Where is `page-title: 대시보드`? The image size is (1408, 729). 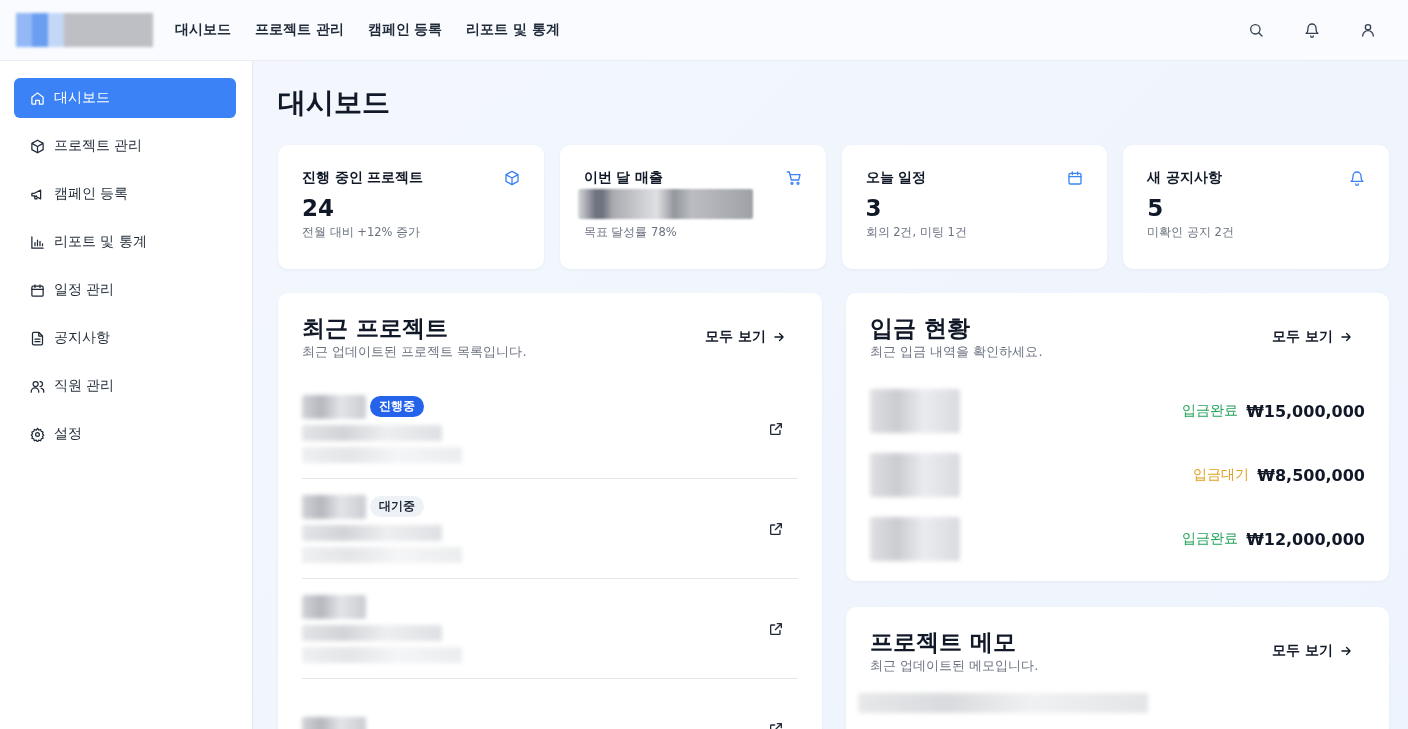
page-title: 대시보드 is located at coordinates (334, 103).